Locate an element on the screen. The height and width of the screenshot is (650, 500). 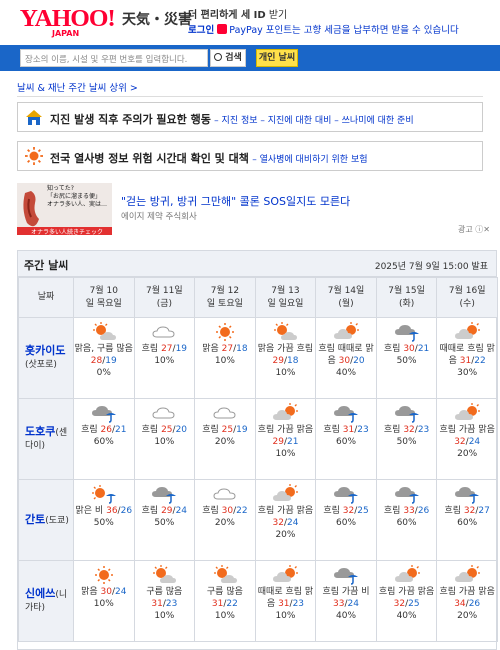
temp-low: 23 is located at coordinates (423, 430).